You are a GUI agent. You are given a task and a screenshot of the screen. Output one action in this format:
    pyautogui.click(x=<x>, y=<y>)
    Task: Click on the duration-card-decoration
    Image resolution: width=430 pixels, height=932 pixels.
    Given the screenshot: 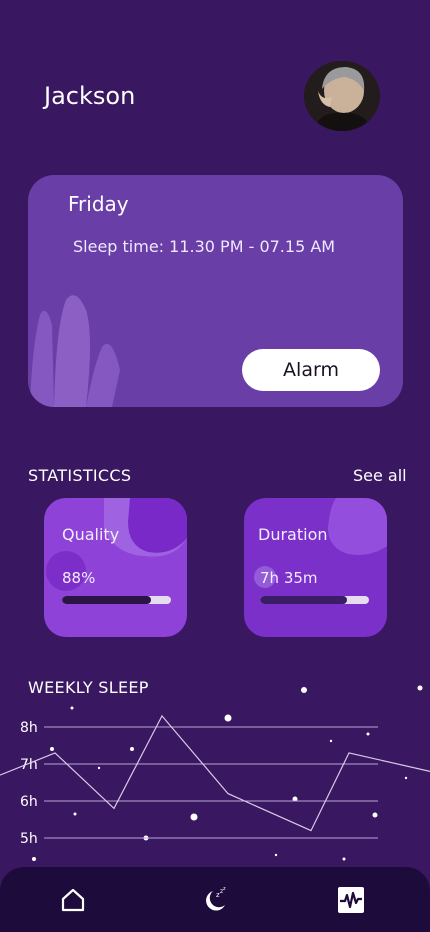 What is the action you would take?
    pyautogui.click(x=320, y=543)
    